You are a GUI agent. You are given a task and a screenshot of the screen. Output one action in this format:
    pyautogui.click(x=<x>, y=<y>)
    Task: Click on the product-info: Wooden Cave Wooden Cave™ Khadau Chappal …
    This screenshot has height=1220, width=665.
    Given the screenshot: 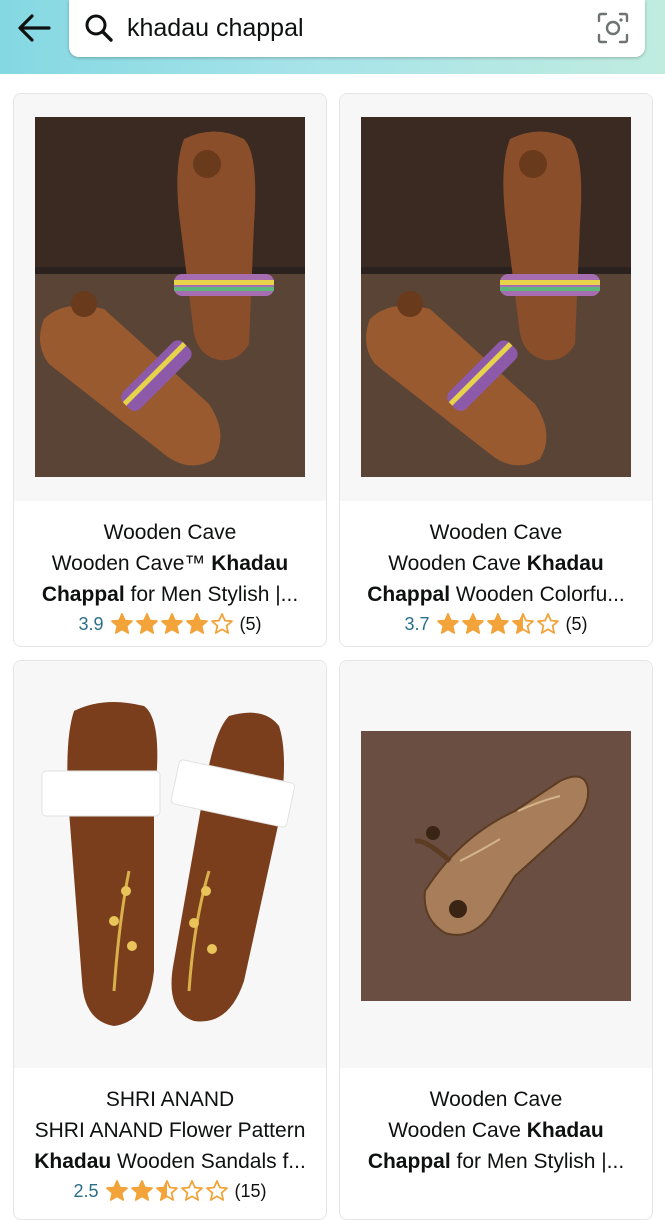 What is the action you would take?
    pyautogui.click(x=170, y=568)
    